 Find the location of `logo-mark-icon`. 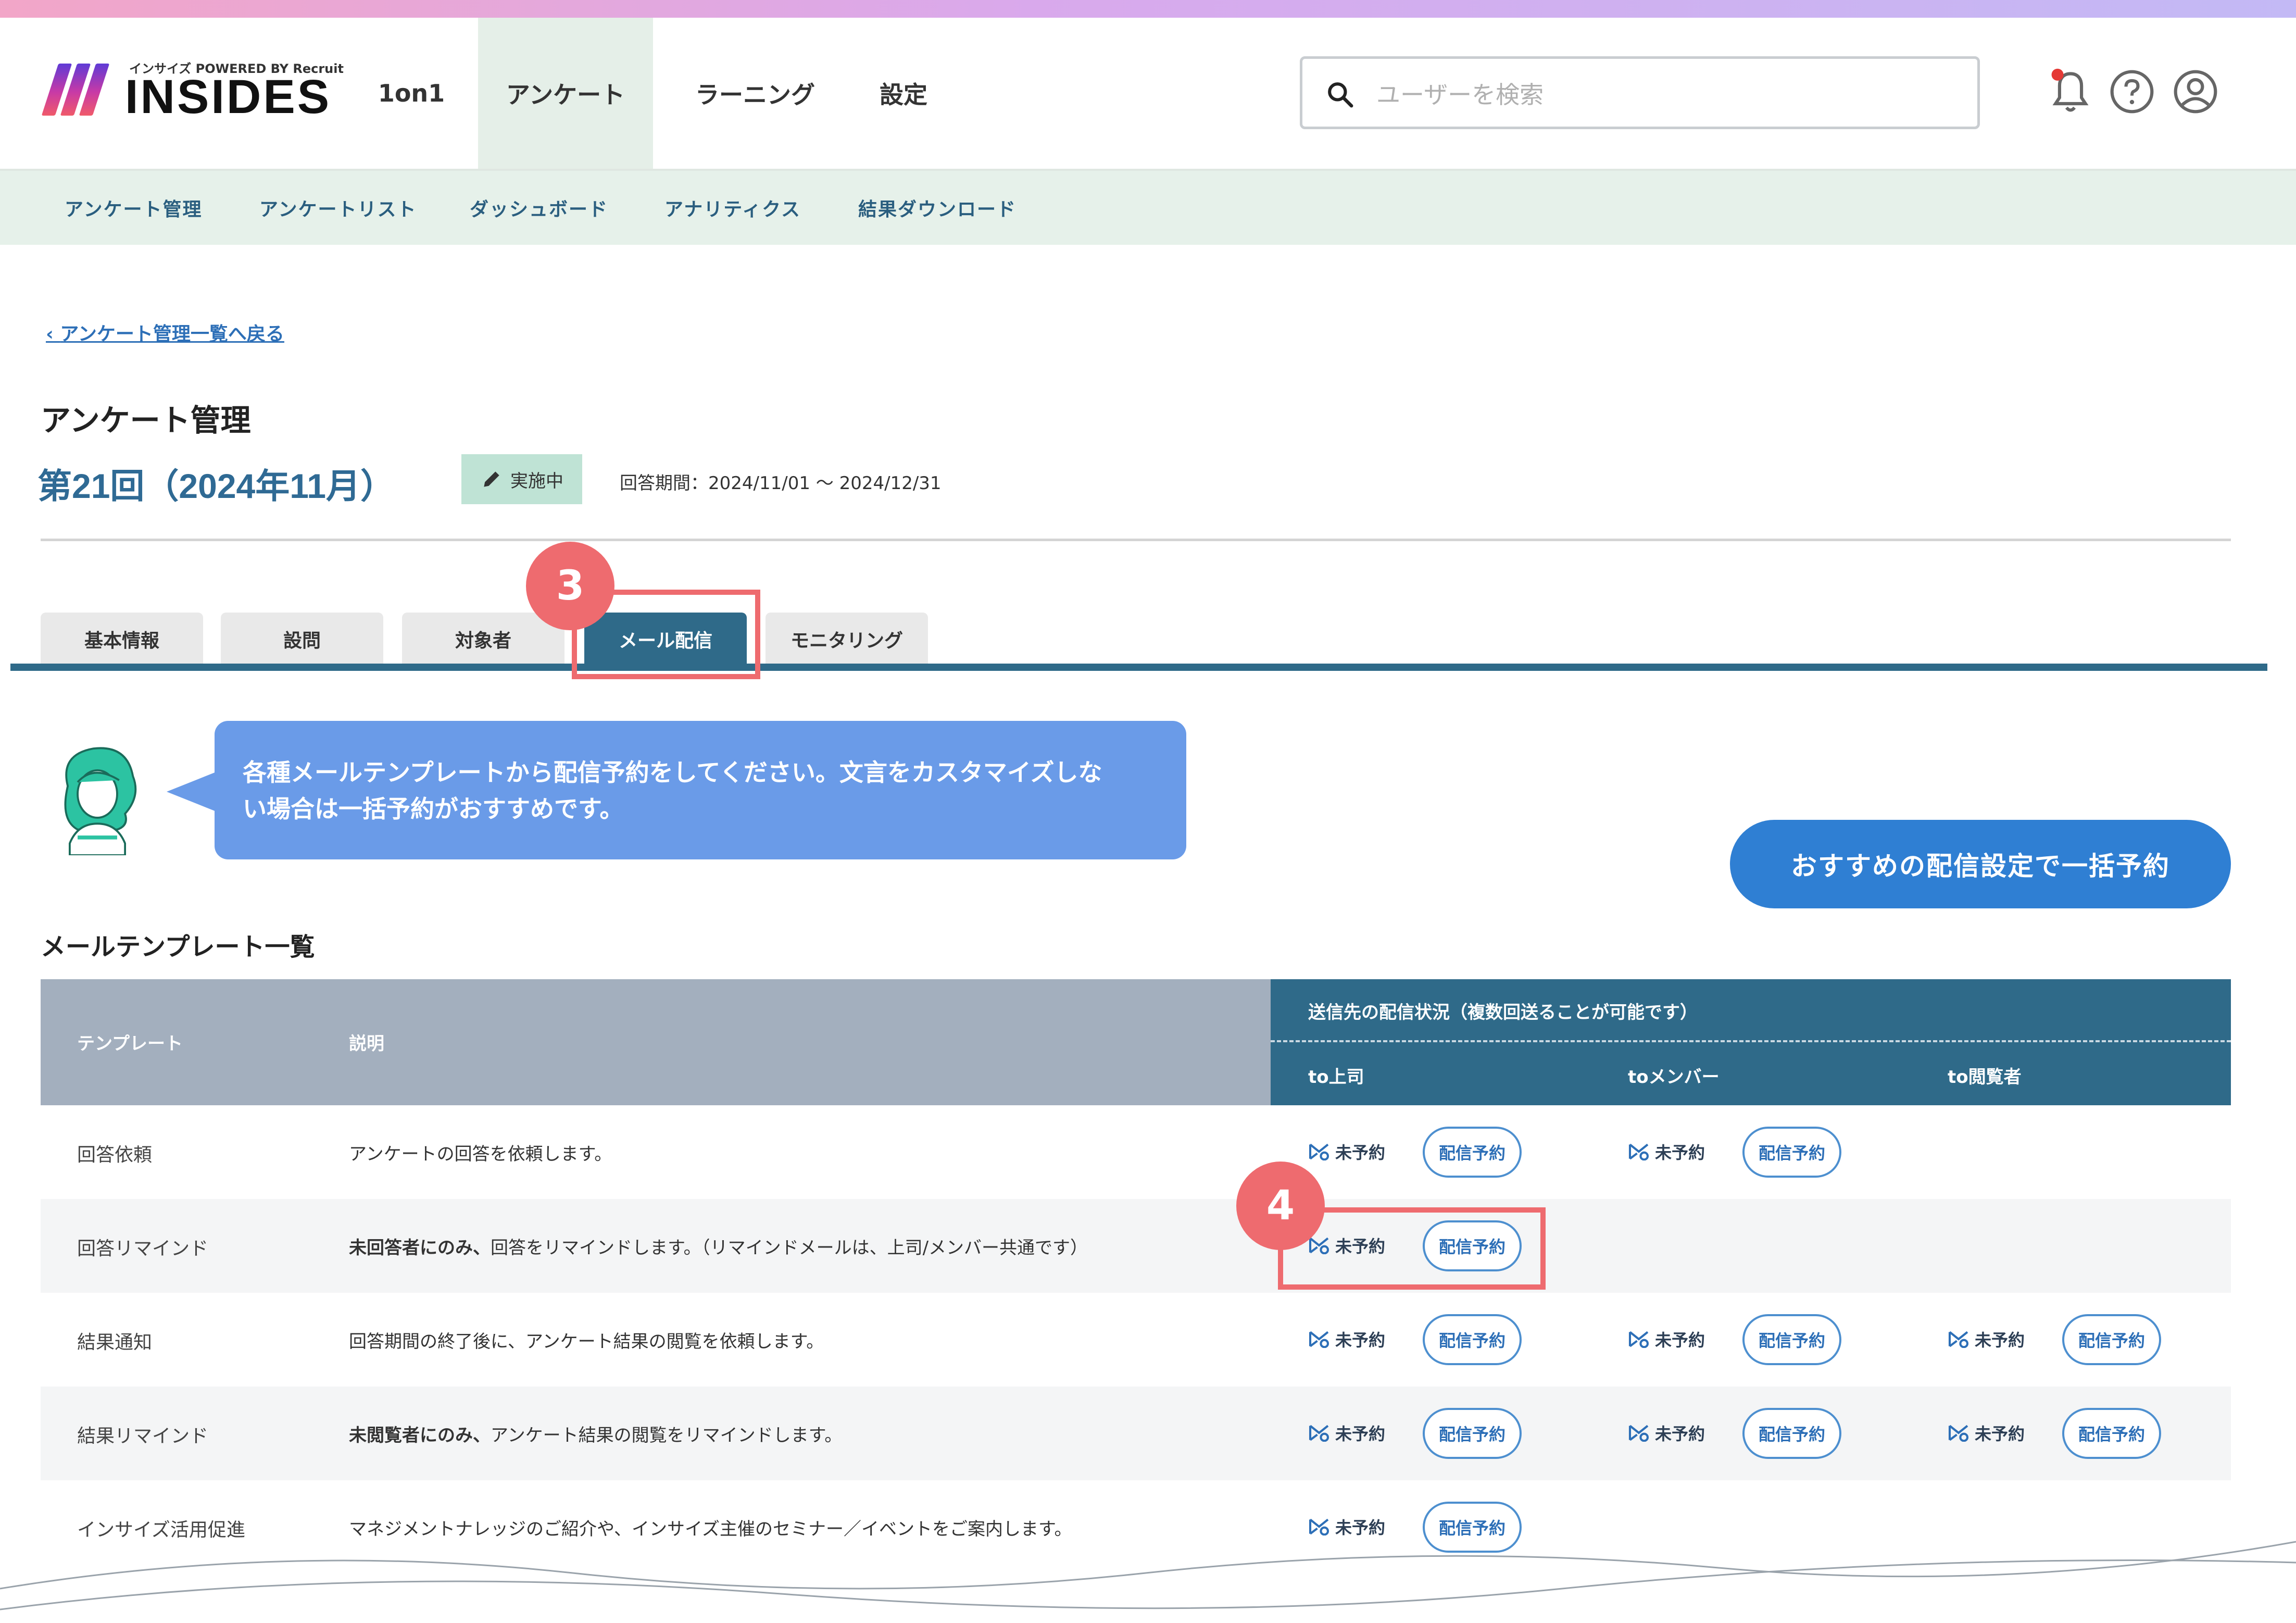

logo-mark-icon is located at coordinates (77, 90).